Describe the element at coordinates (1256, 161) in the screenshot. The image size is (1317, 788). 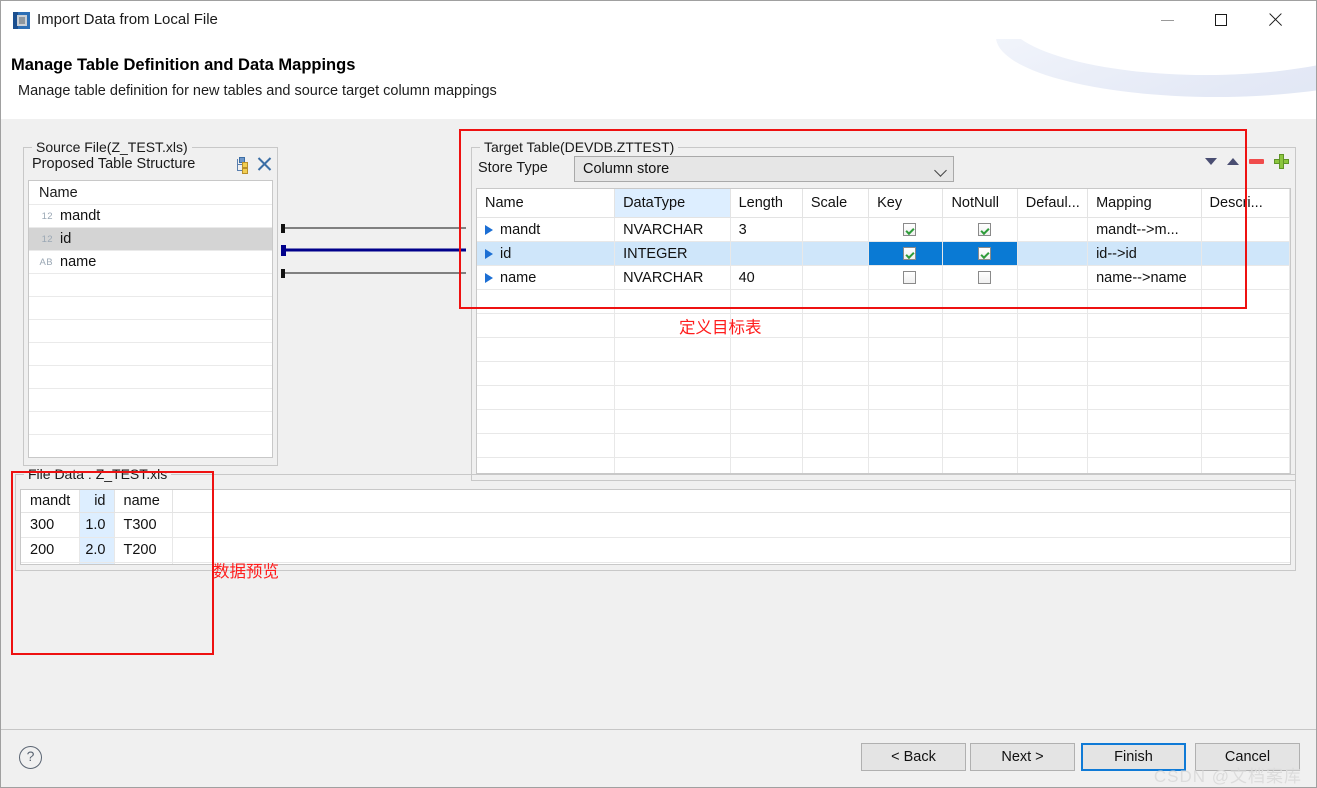
I see `remove-row-icon` at that location.